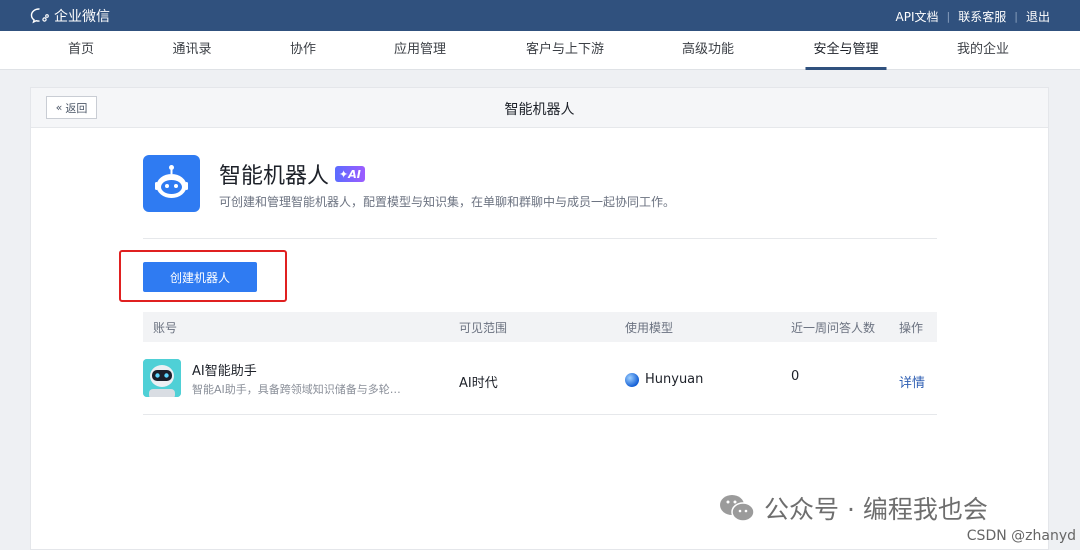  What do you see at coordinates (912, 381) in the screenshot?
I see `details-link: 详情` at bounding box center [912, 381].